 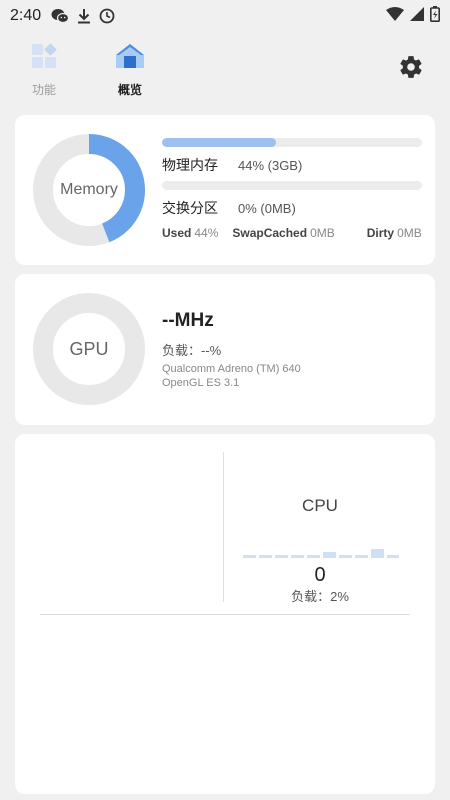 What do you see at coordinates (26, 15) in the screenshot?
I see `status-time: 2:40` at bounding box center [26, 15].